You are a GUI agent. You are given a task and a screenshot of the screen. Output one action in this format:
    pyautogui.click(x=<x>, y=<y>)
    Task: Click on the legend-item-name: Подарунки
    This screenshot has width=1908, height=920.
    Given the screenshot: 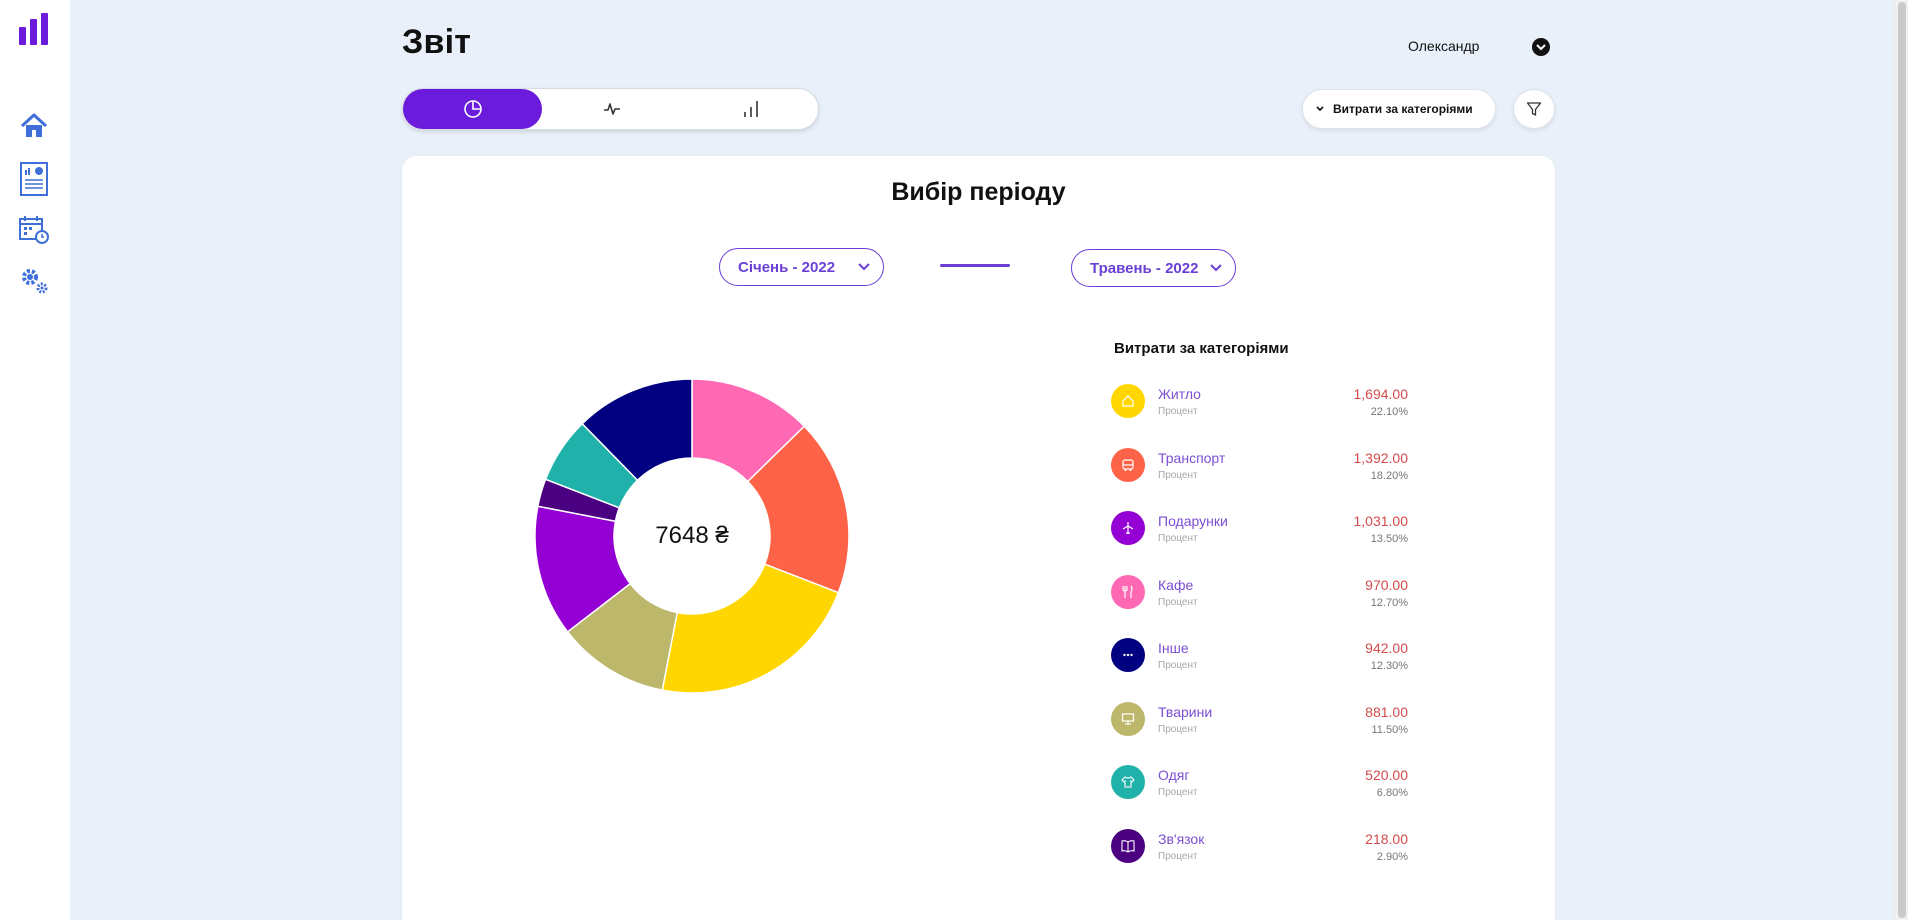 What is the action you would take?
    pyautogui.click(x=1193, y=521)
    